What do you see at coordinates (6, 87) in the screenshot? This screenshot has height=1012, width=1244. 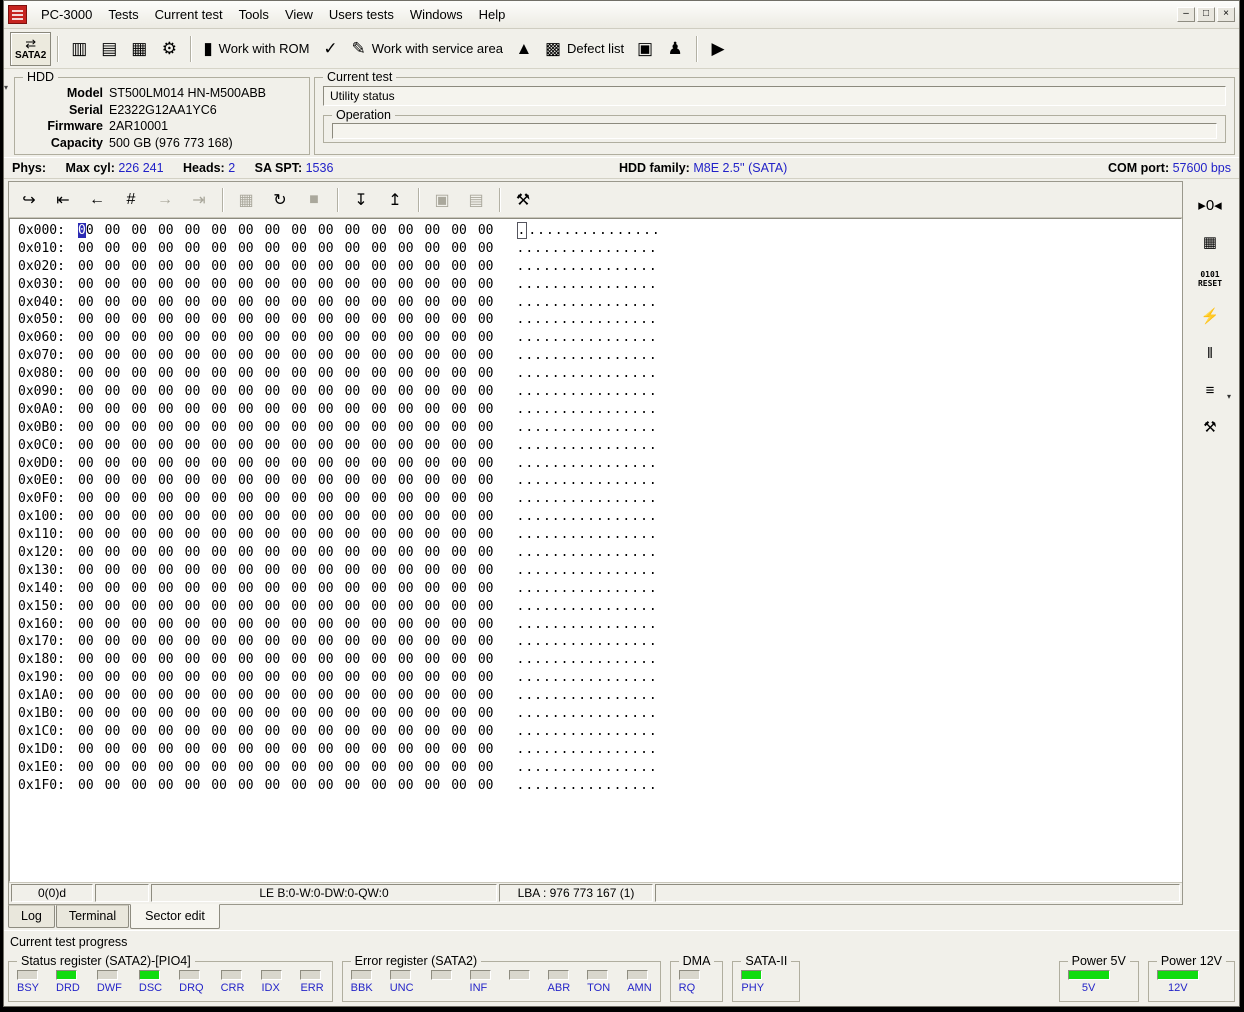 I see `collapse-arrow-icon: ▾` at bounding box center [6, 87].